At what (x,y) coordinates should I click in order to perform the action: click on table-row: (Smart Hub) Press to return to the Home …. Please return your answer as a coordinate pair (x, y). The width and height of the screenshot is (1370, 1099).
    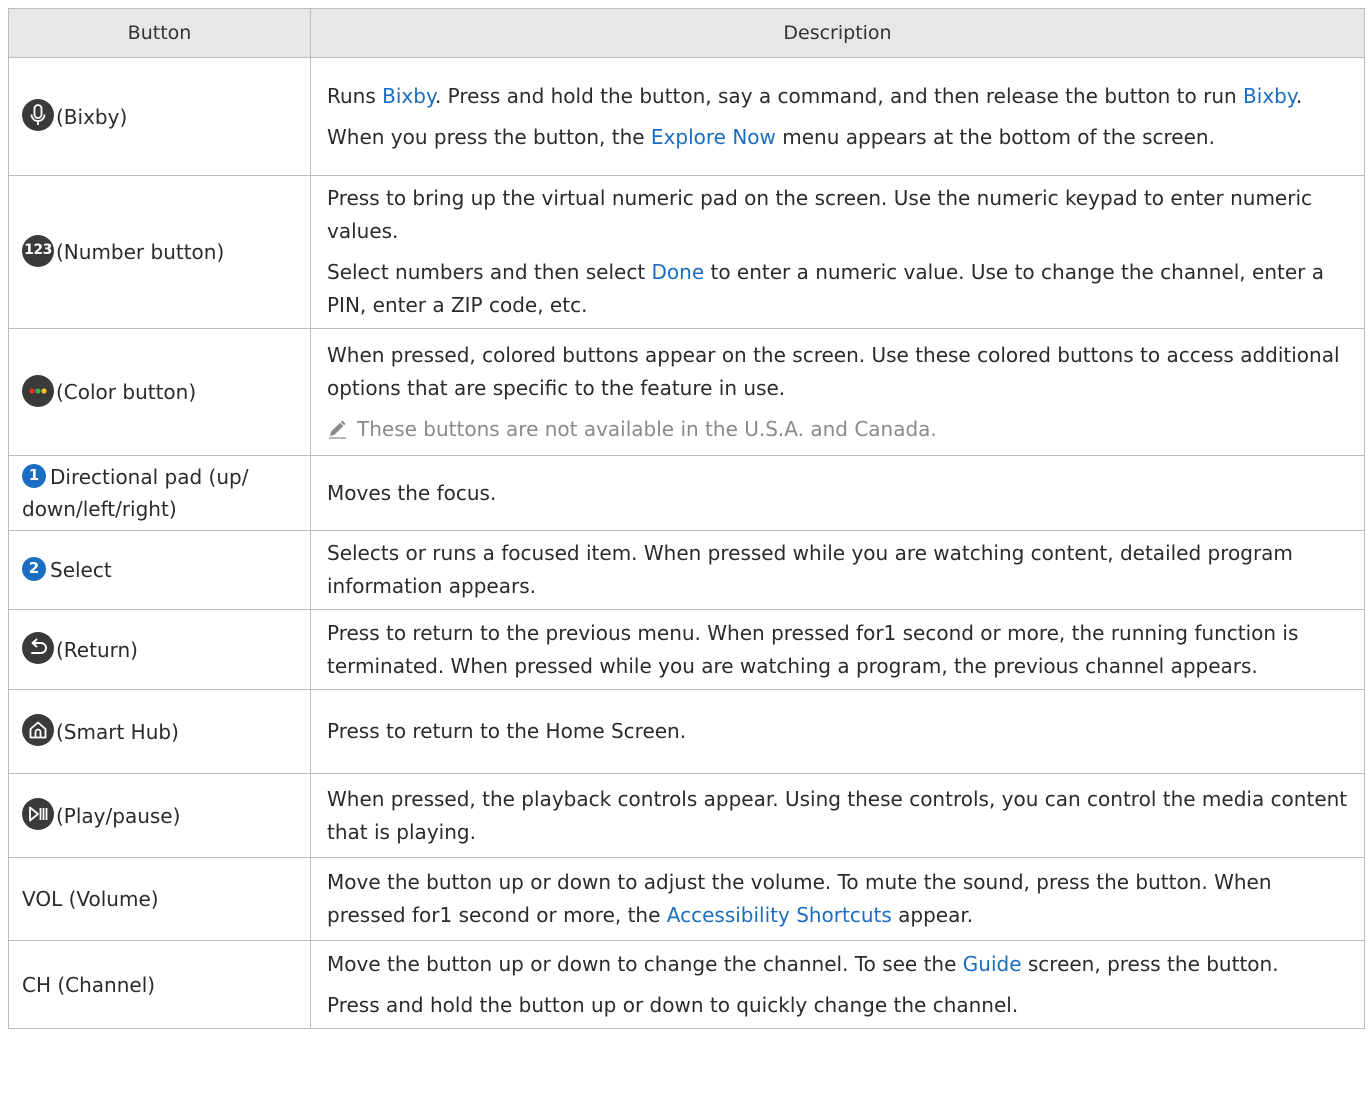
    Looking at the image, I should click on (686, 731).